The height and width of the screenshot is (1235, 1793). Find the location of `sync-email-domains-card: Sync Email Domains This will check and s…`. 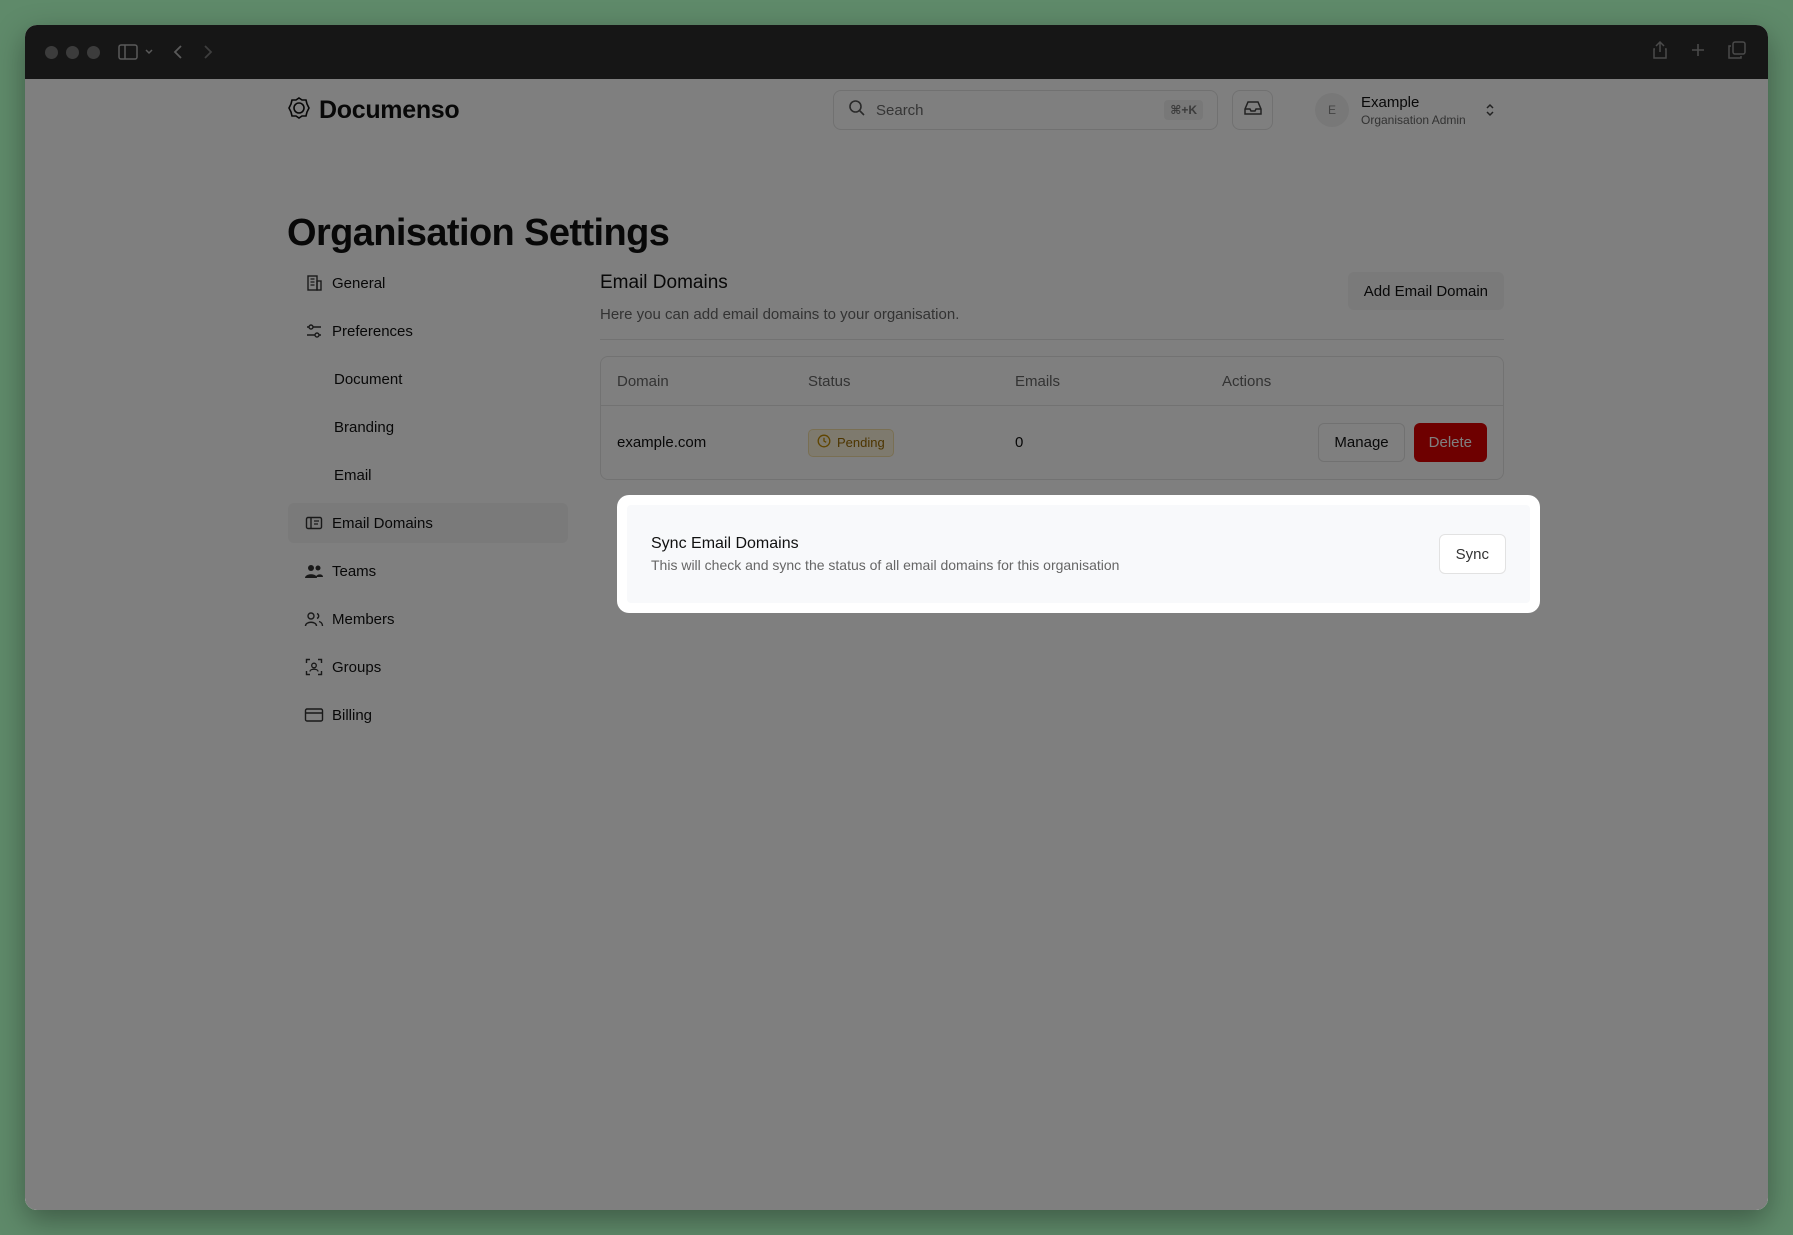

sync-email-domains-card: Sync Email Domains This will check and s… is located at coordinates (1078, 554).